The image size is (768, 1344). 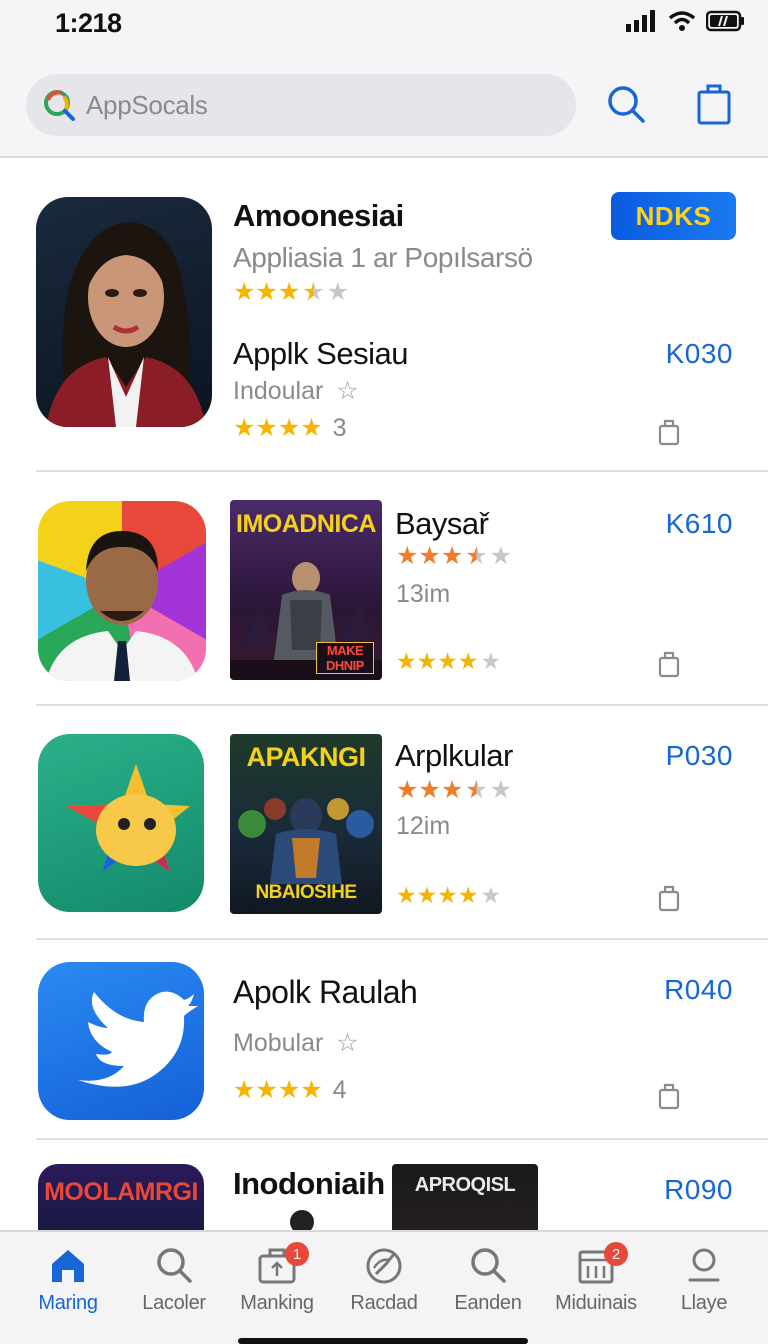 What do you see at coordinates (278, 1043) in the screenshot?
I see `category-label: Mobular` at bounding box center [278, 1043].